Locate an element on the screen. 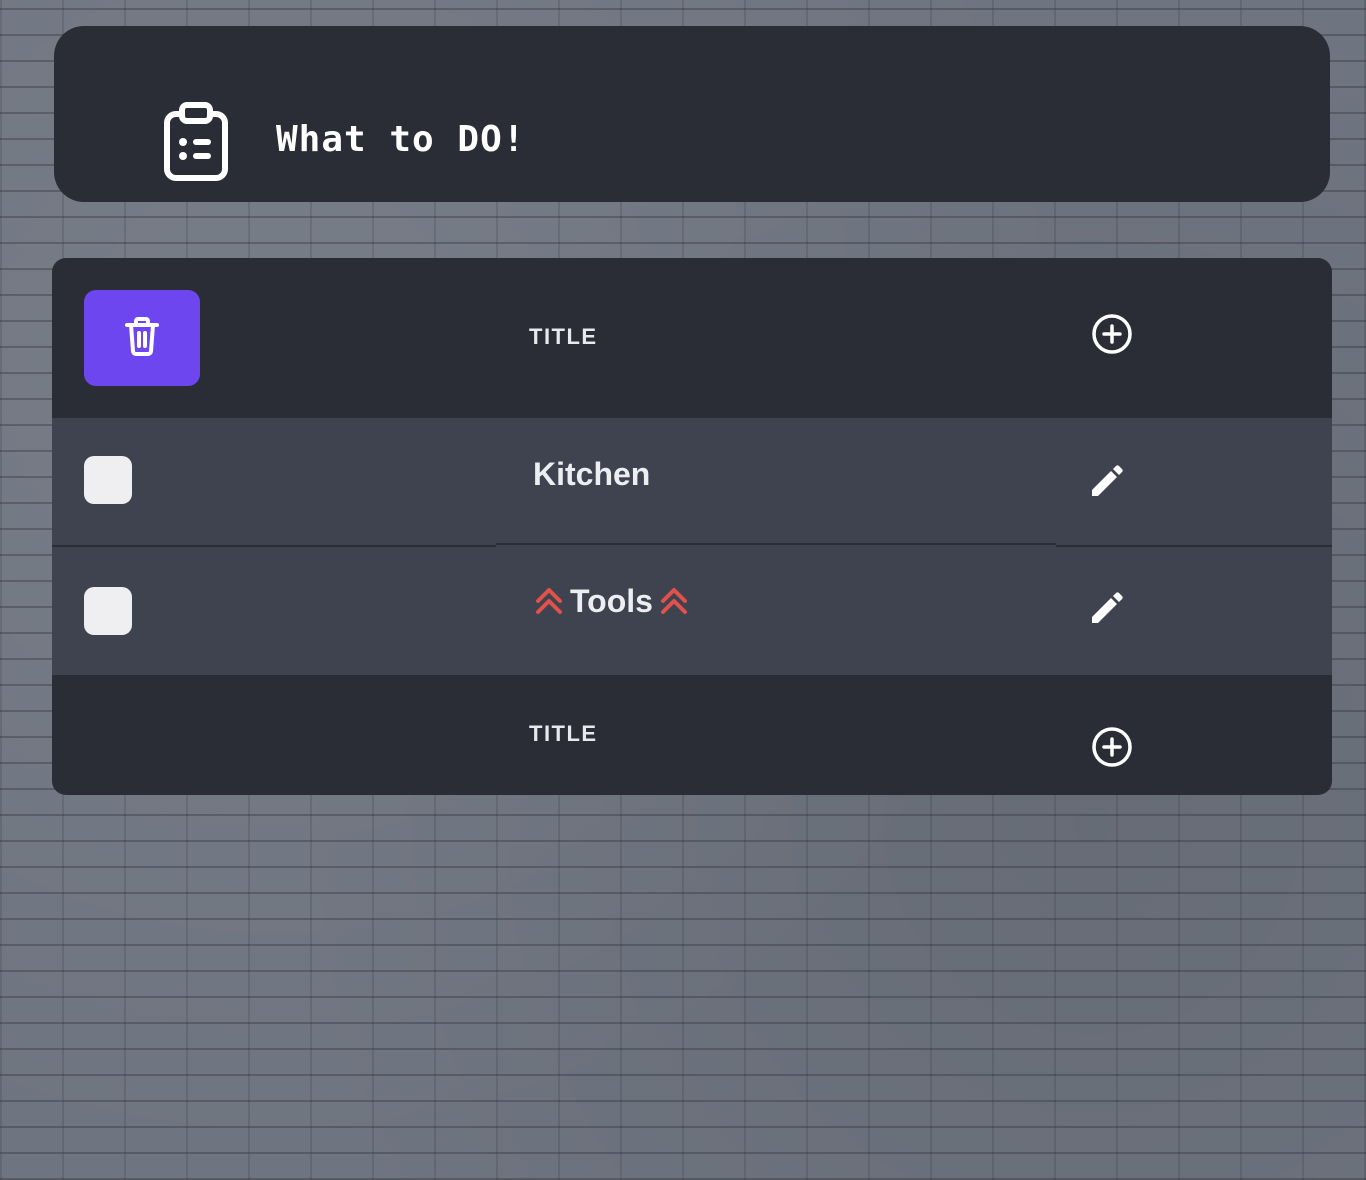 This screenshot has height=1180, width=1366. app-header: What to DO! is located at coordinates (692, 114).